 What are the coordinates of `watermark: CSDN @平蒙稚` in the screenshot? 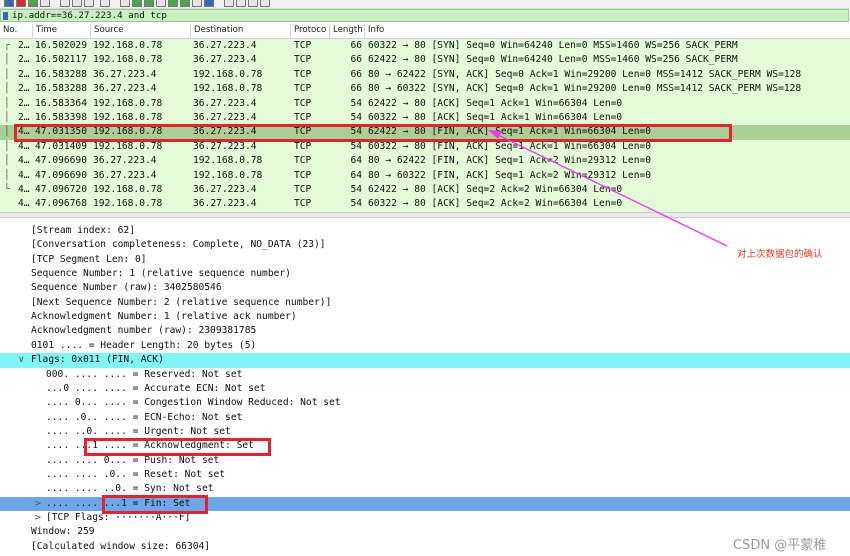 It's located at (780, 545).